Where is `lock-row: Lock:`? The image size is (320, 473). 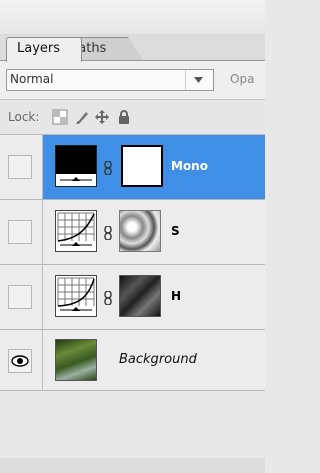 lock-row: Lock: is located at coordinates (132, 117).